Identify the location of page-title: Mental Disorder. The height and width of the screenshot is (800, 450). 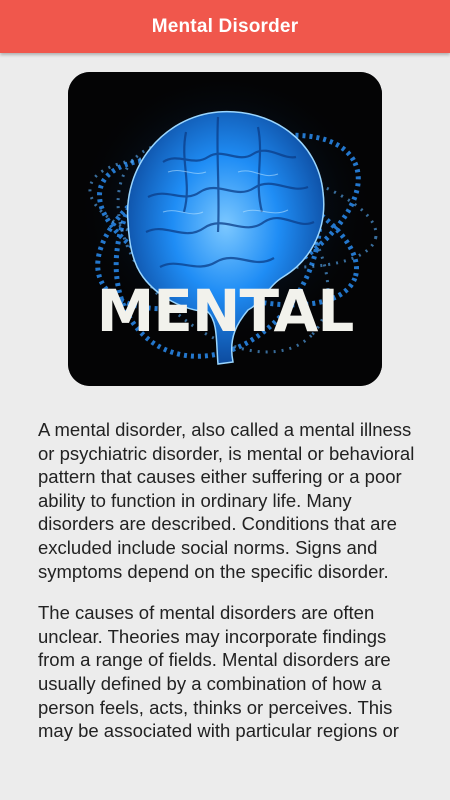
(225, 26).